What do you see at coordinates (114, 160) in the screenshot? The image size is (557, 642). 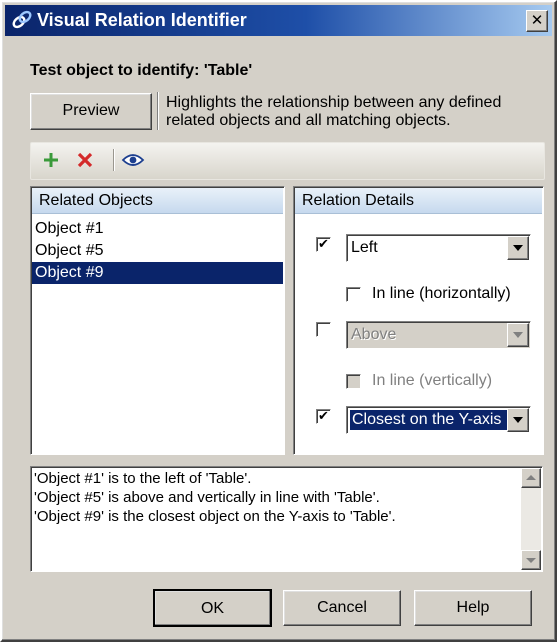 I see `toolbar-separator` at bounding box center [114, 160].